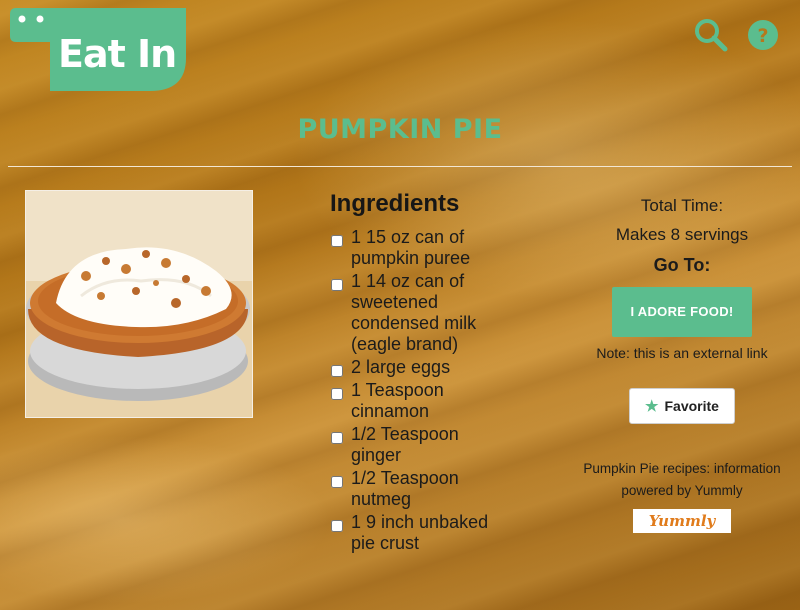 Image resolution: width=800 pixels, height=610 pixels. Describe the element at coordinates (22, 19) in the screenshot. I see `logo-dot-left` at that location.